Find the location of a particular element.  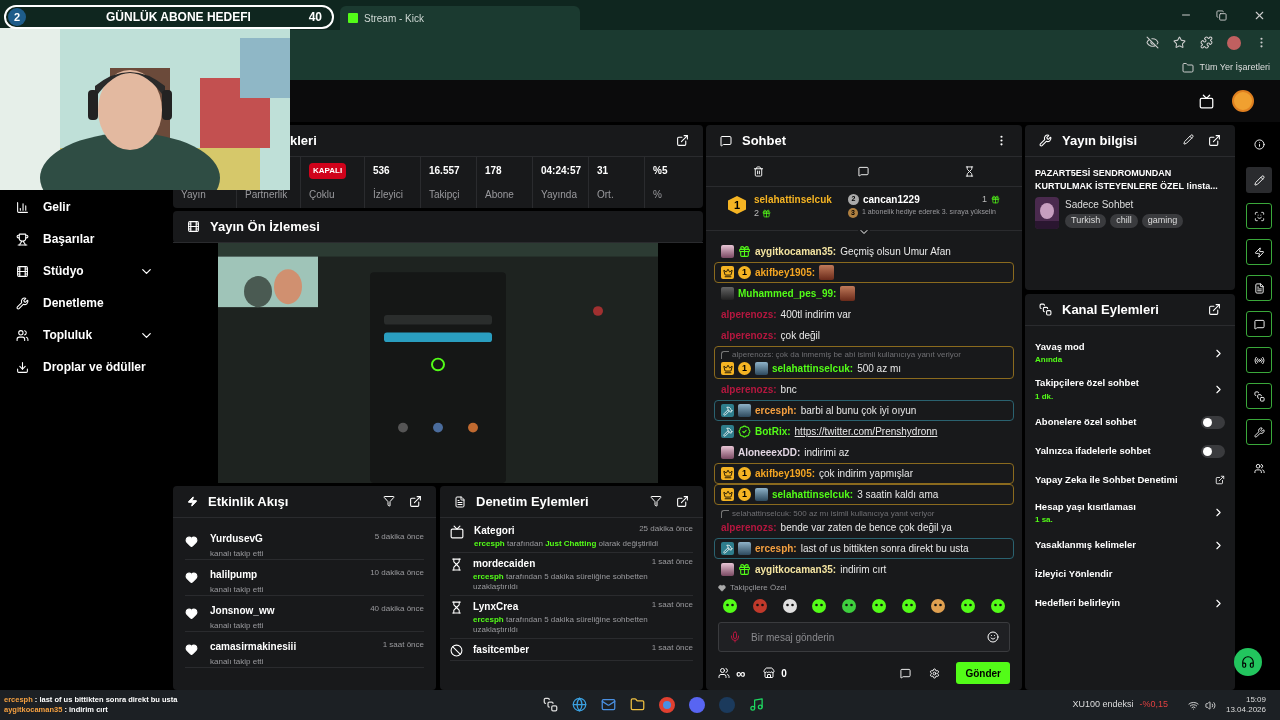

channel-action-item: Hedefleri belirleyin is located at coordinates (1130, 603).